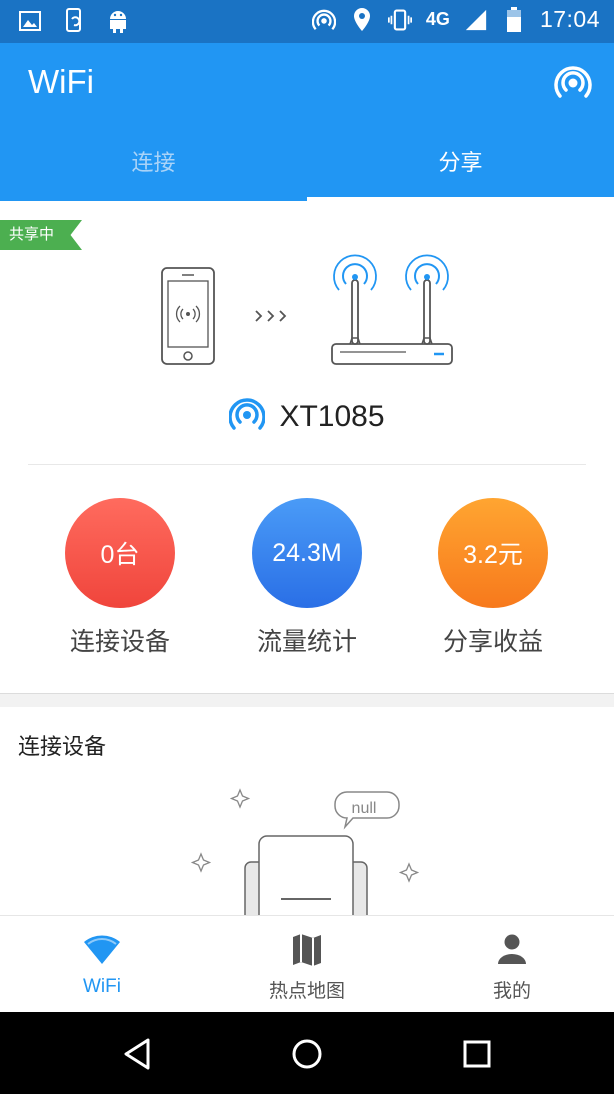  What do you see at coordinates (307, 553) in the screenshot?
I see `stat-circle: 24.3M` at bounding box center [307, 553].